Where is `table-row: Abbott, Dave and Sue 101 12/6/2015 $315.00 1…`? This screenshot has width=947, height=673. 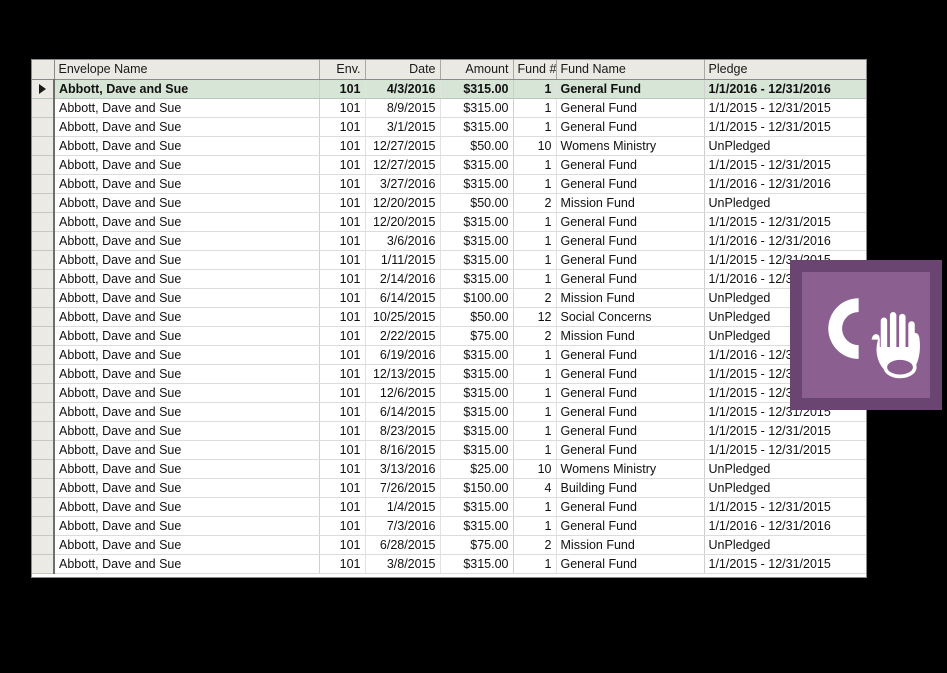 table-row: Abbott, Dave and Sue 101 12/6/2015 $315.00 1… is located at coordinates (449, 393).